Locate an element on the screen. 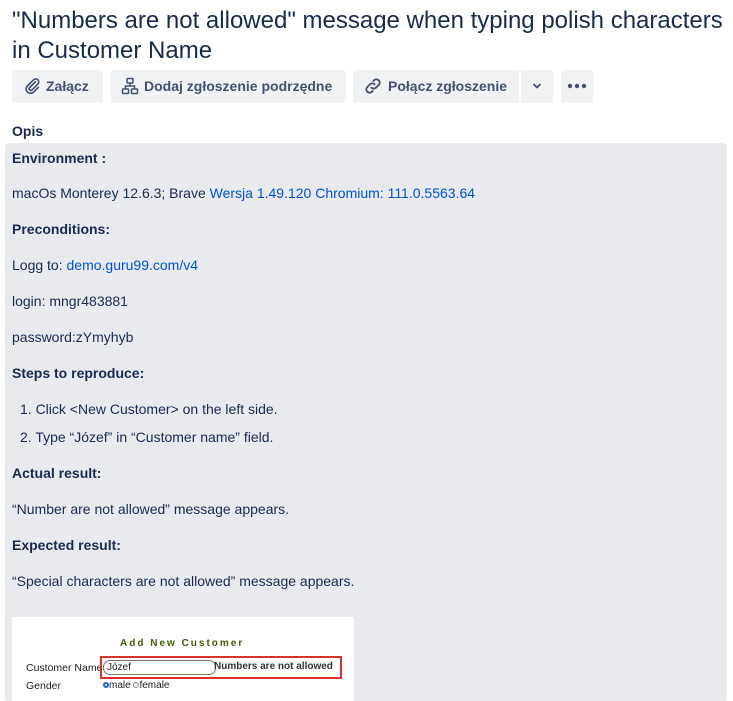 The image size is (733, 701). more-icon is located at coordinates (577, 86).